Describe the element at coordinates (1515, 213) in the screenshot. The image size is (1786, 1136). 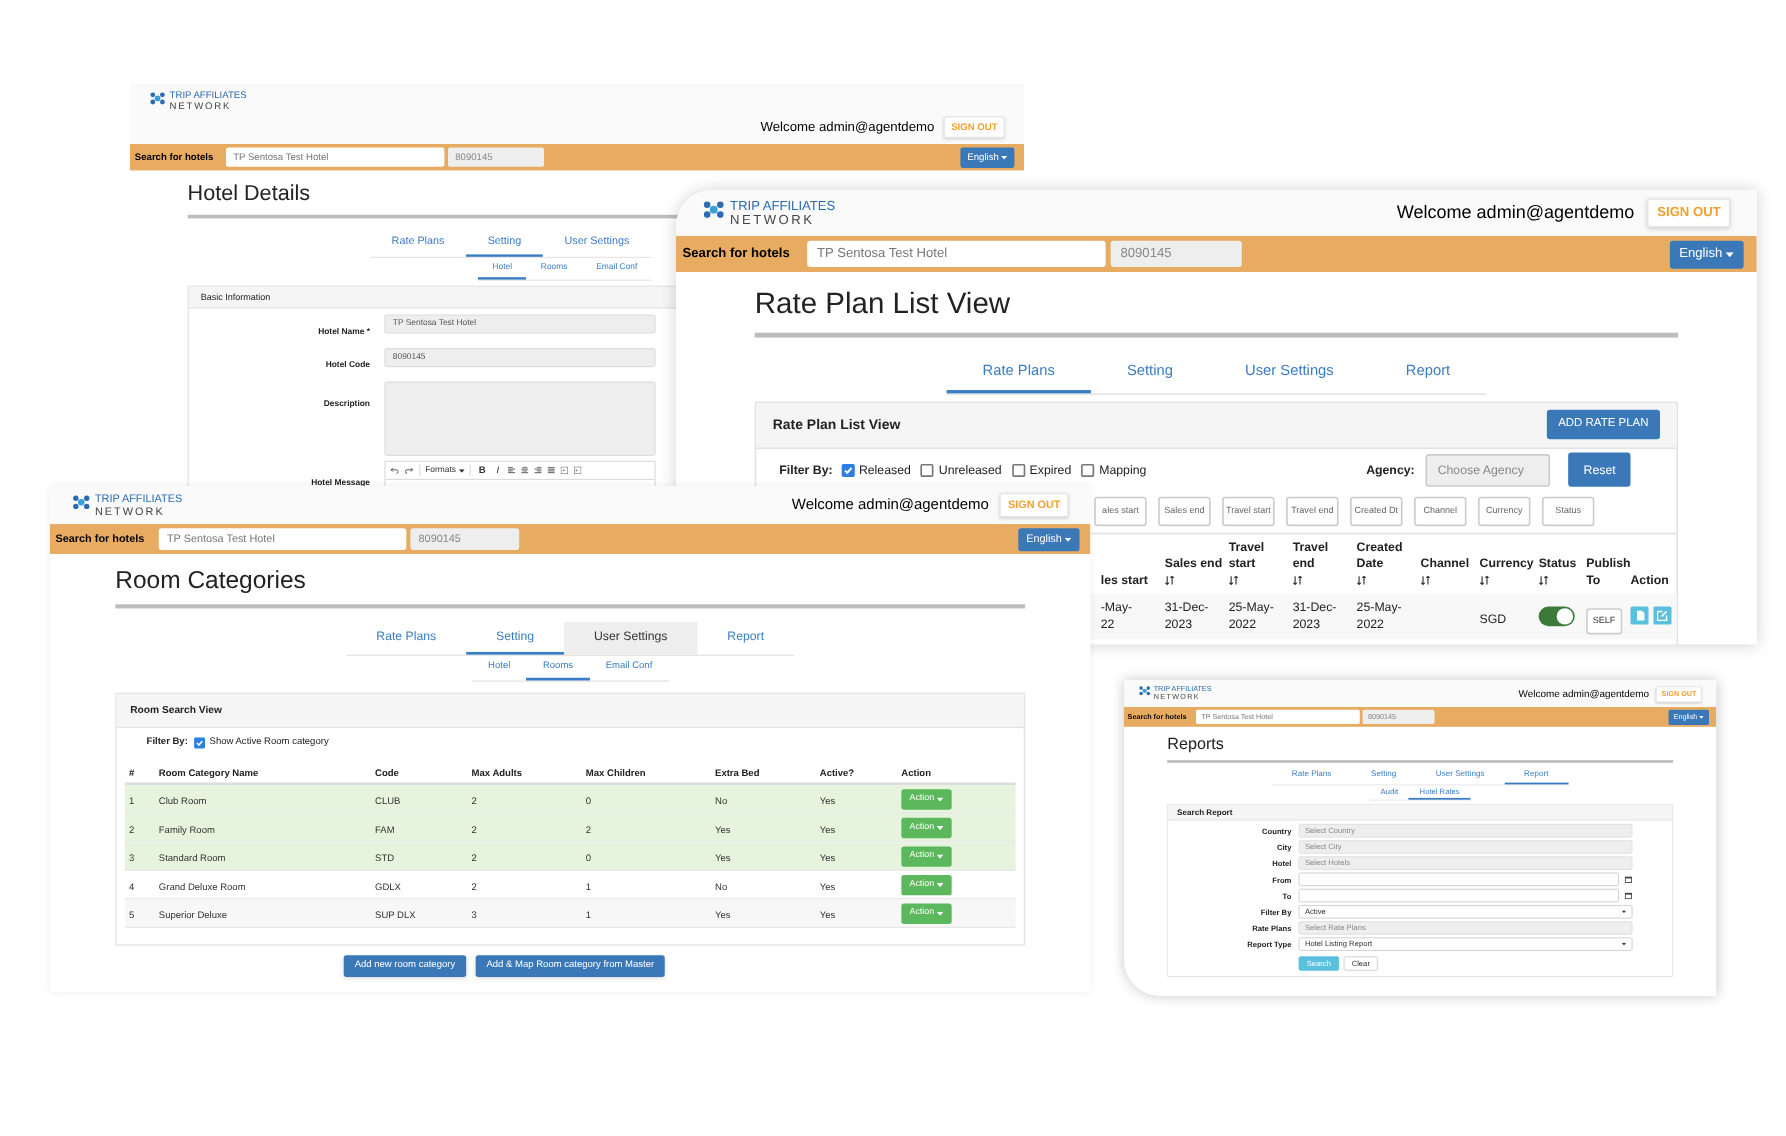
I see `welcome-text: Welcome admin@agentdemo` at that location.